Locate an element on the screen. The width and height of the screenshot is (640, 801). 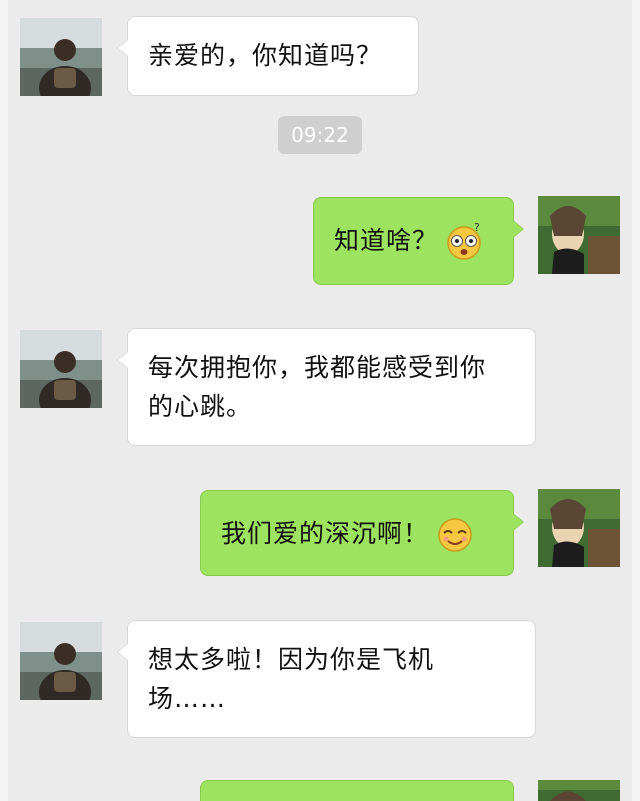
message-text-line: 的心跳。 is located at coordinates (200, 406).